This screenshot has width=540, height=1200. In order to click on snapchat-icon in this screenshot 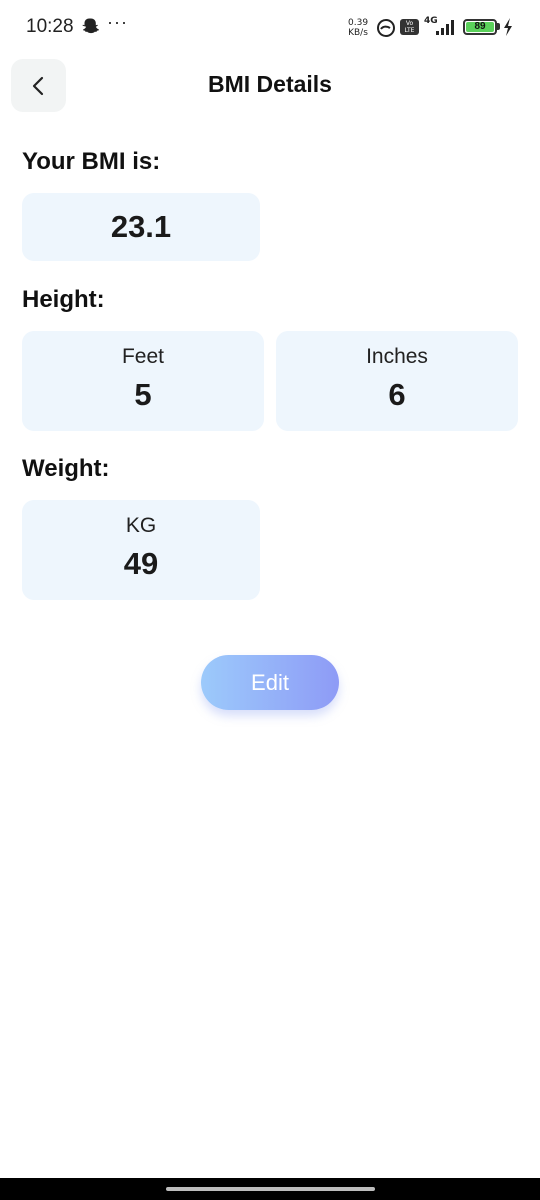, I will do `click(90, 26)`.